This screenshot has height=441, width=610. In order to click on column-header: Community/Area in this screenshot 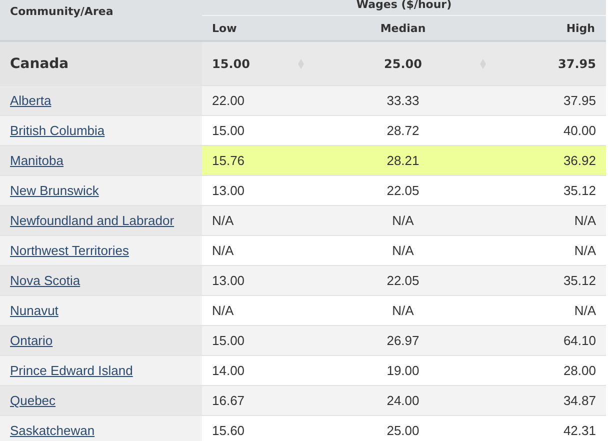, I will do `click(101, 21)`.